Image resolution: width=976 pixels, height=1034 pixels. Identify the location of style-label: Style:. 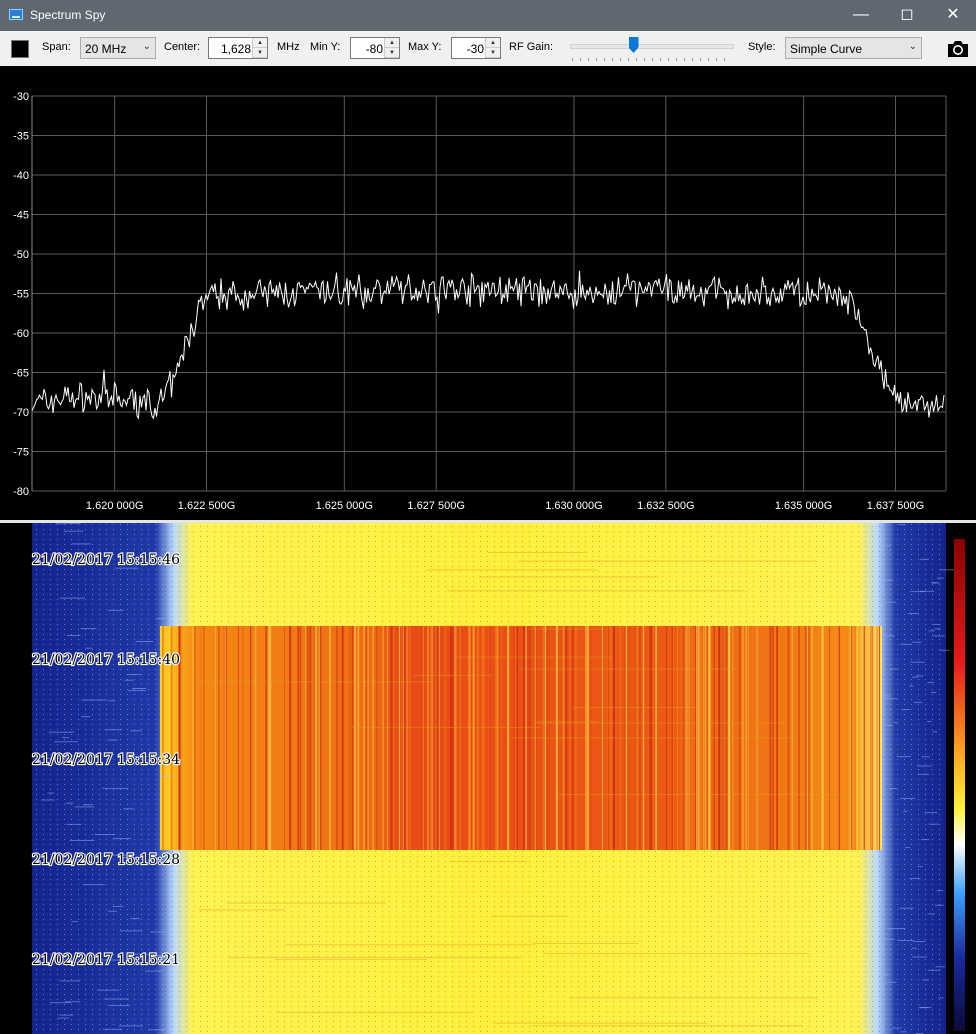
(762, 47).